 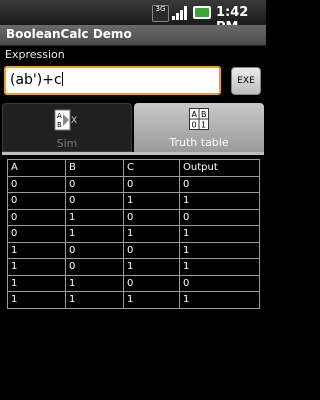 I want to click on table-row: 0011, so click(x=133, y=201).